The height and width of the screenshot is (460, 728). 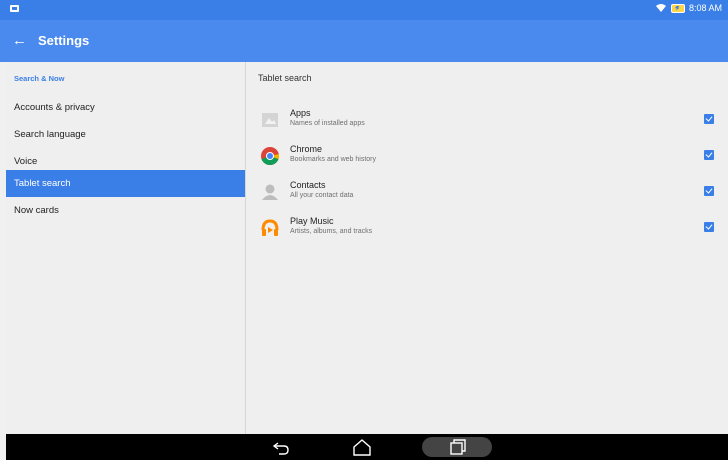 What do you see at coordinates (39, 78) in the screenshot?
I see `sidebar-section-label: Search & Now` at bounding box center [39, 78].